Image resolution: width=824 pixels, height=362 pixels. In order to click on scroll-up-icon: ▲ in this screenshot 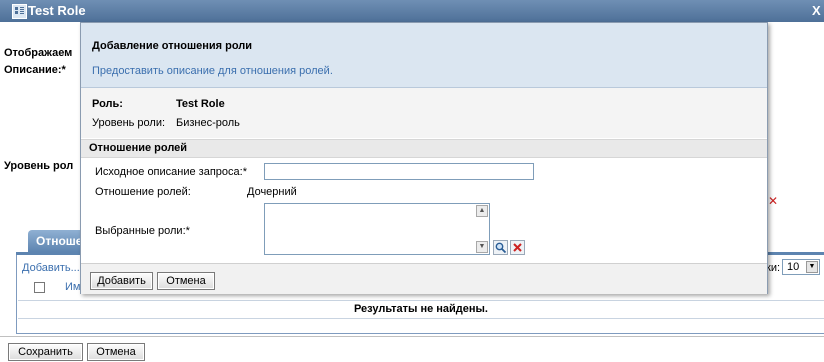, I will do `click(482, 211)`.